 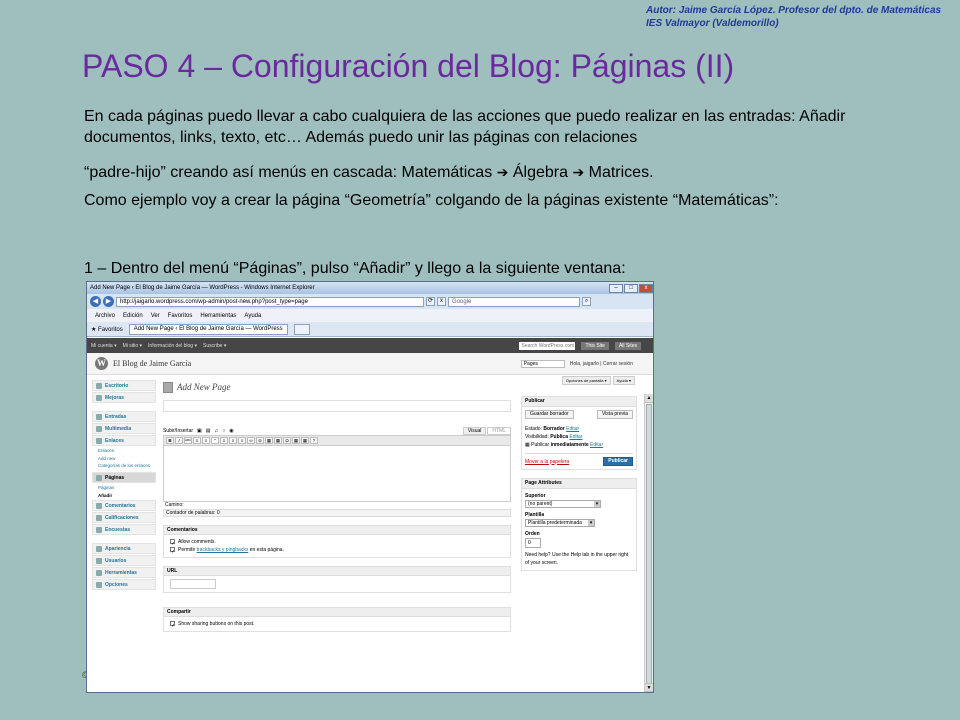 What do you see at coordinates (474, 430) in the screenshot?
I see `tab-visual: Visual` at bounding box center [474, 430].